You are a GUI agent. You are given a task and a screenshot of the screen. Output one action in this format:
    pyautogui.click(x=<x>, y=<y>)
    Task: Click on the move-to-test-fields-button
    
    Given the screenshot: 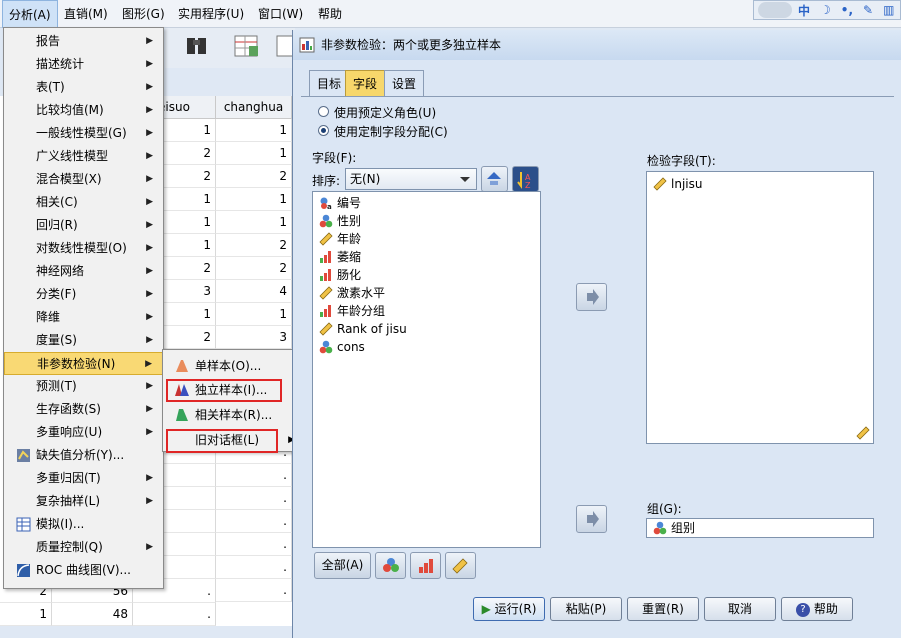 What is the action you would take?
    pyautogui.click(x=591, y=297)
    